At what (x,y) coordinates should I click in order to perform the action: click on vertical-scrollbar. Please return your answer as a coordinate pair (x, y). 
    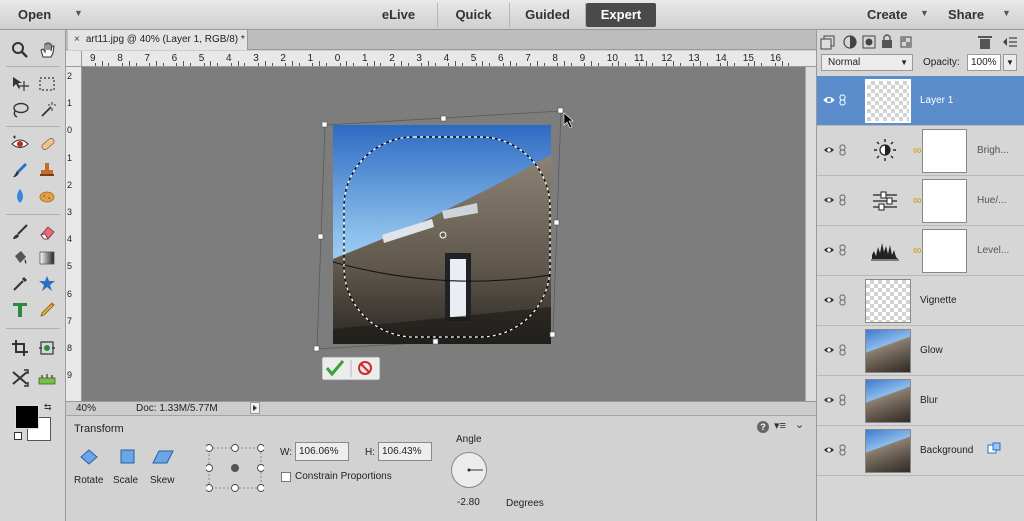
    Looking at the image, I should click on (810, 234).